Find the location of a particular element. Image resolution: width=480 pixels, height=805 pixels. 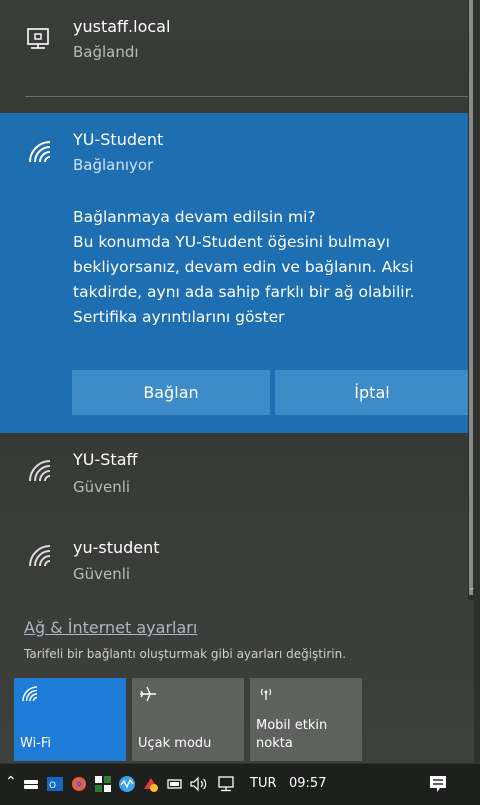

certificate-details-link: Sertifika ayrıntılarını göster is located at coordinates (268, 317).